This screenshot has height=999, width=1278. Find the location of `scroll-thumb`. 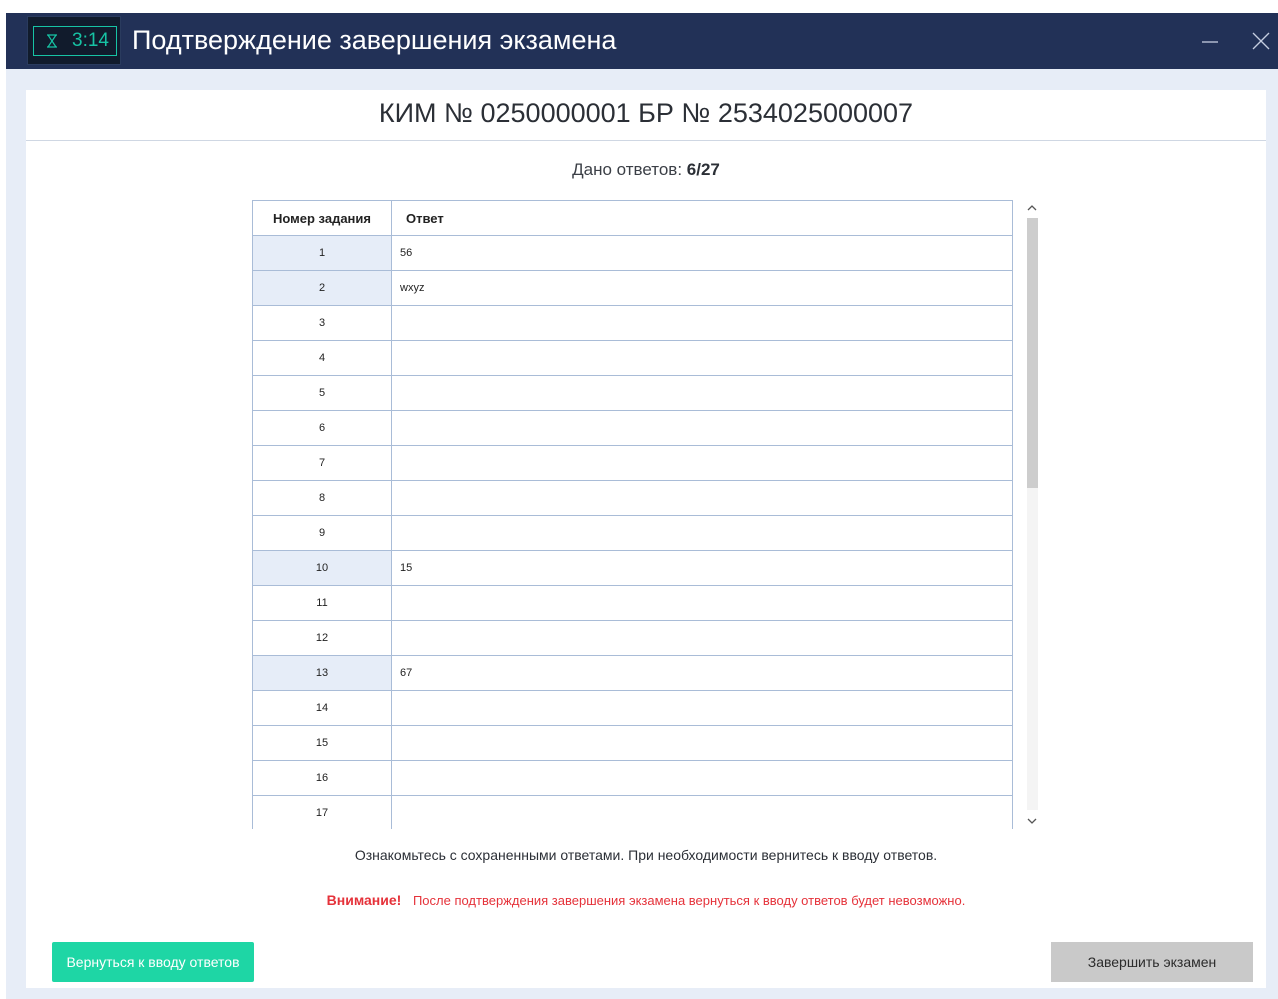

scroll-thumb is located at coordinates (1032, 353).